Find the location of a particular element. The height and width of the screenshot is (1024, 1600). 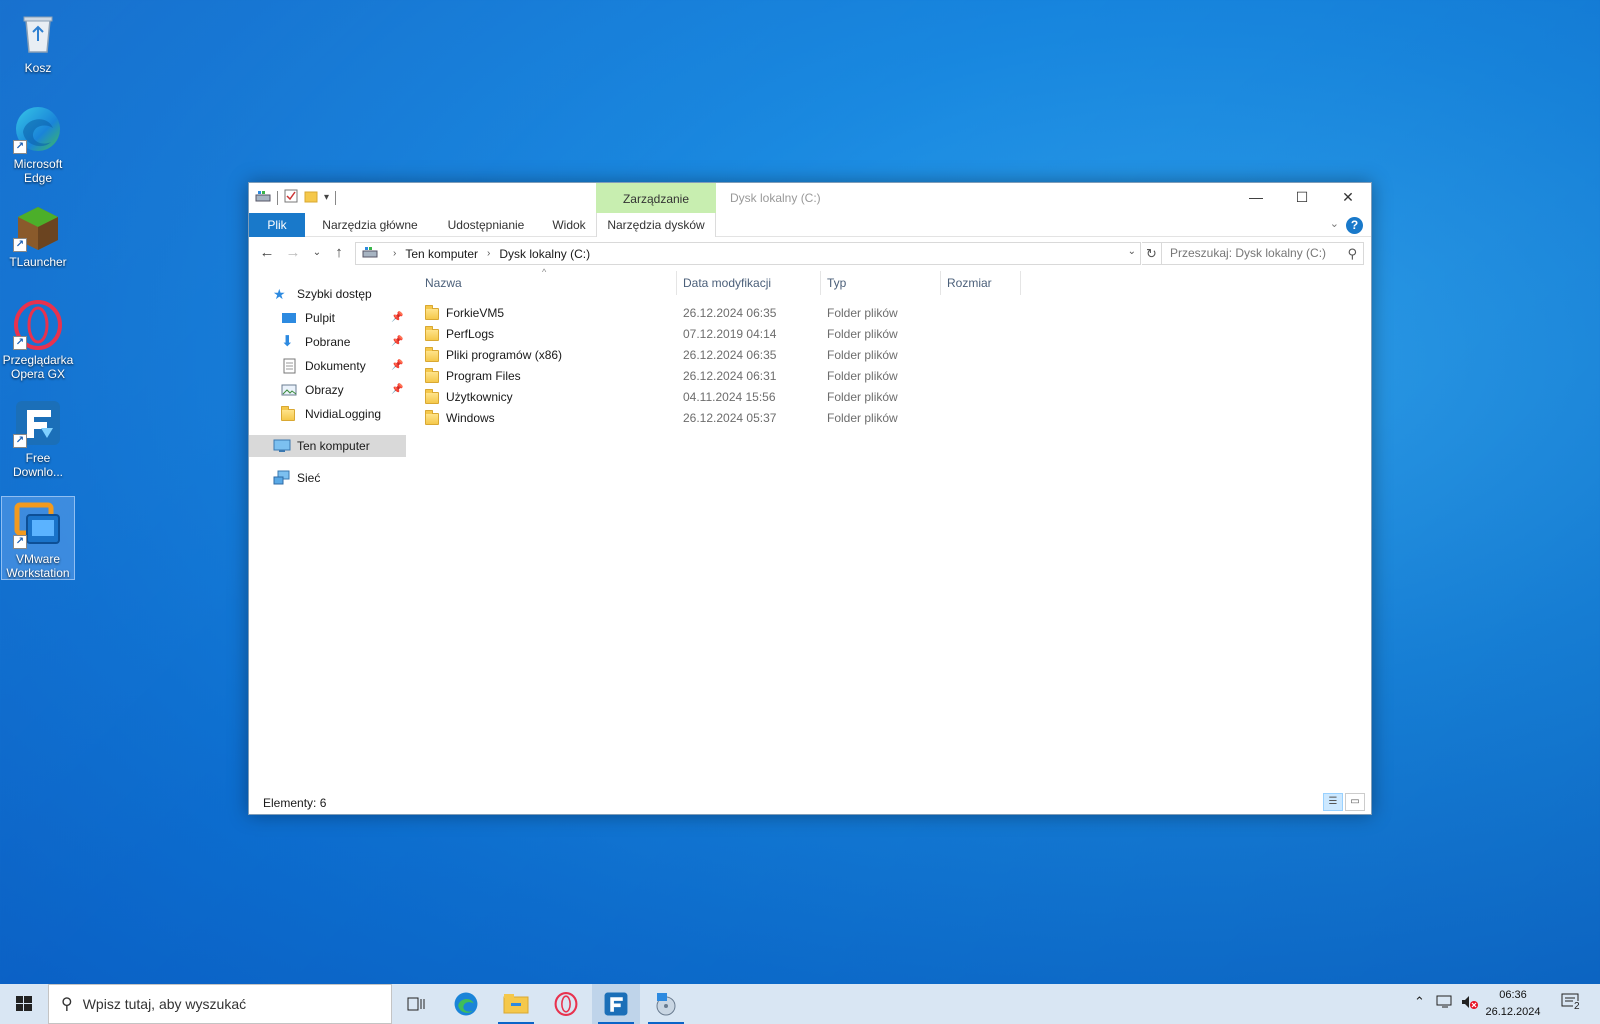

taskbar-setup-app is located at coordinates (666, 1004).